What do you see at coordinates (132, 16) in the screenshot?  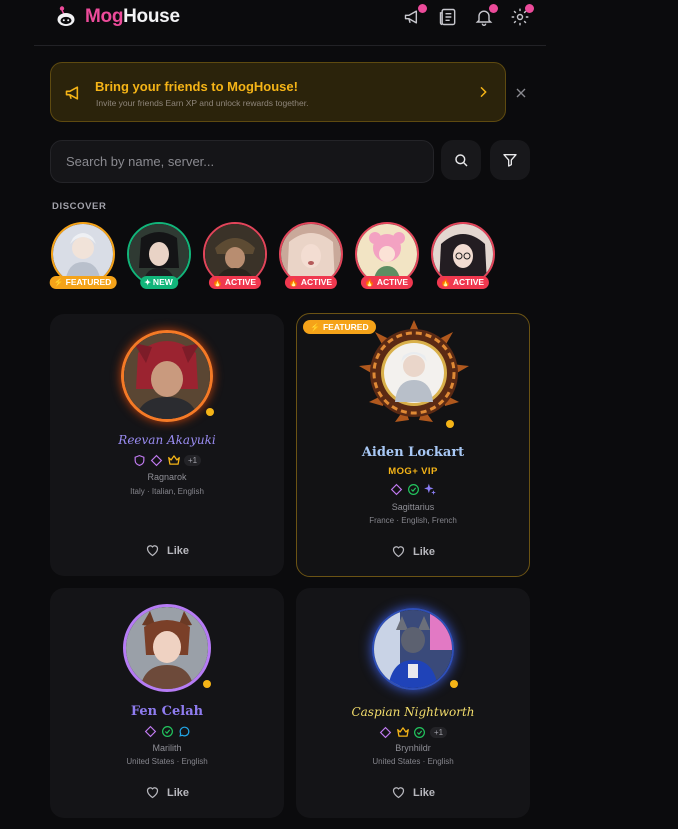 I see `app-name: MogHouse` at bounding box center [132, 16].